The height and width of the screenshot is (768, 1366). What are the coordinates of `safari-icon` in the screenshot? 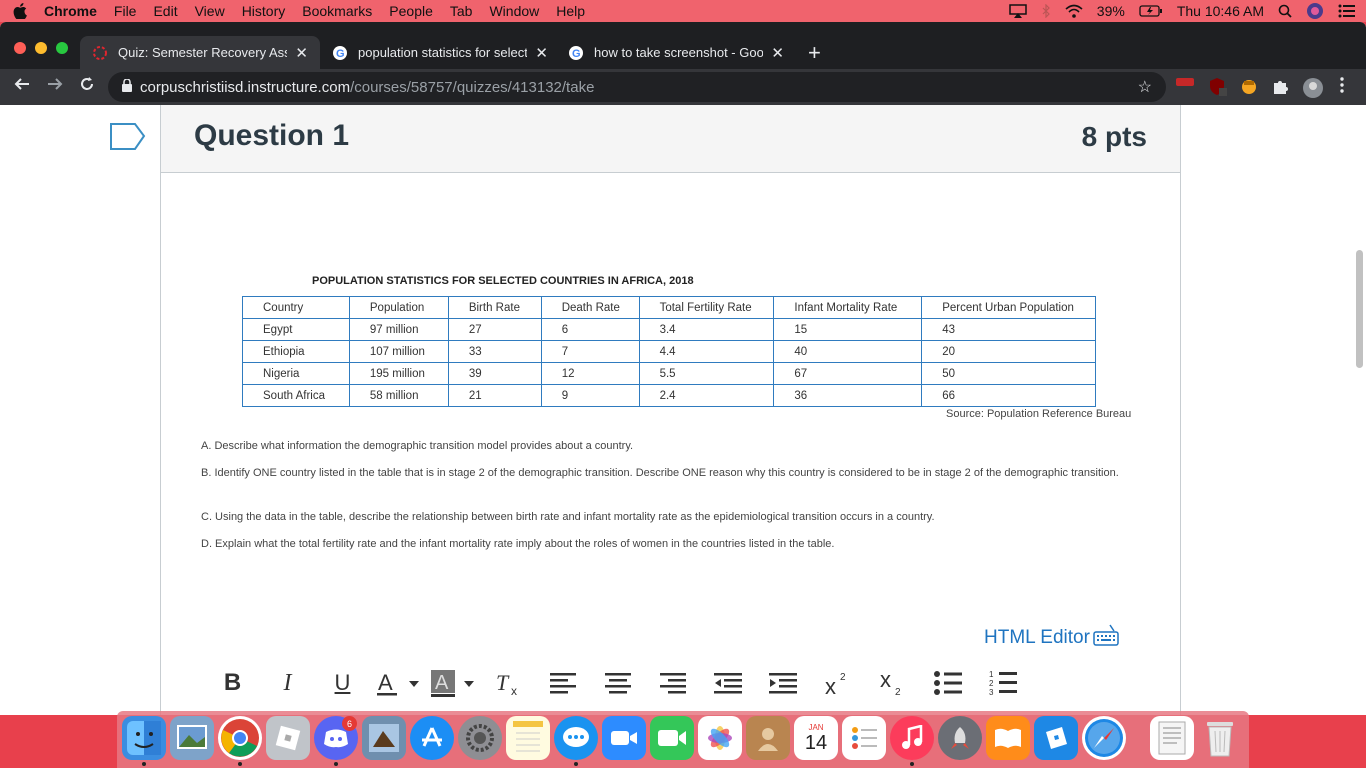 It's located at (1104, 738).